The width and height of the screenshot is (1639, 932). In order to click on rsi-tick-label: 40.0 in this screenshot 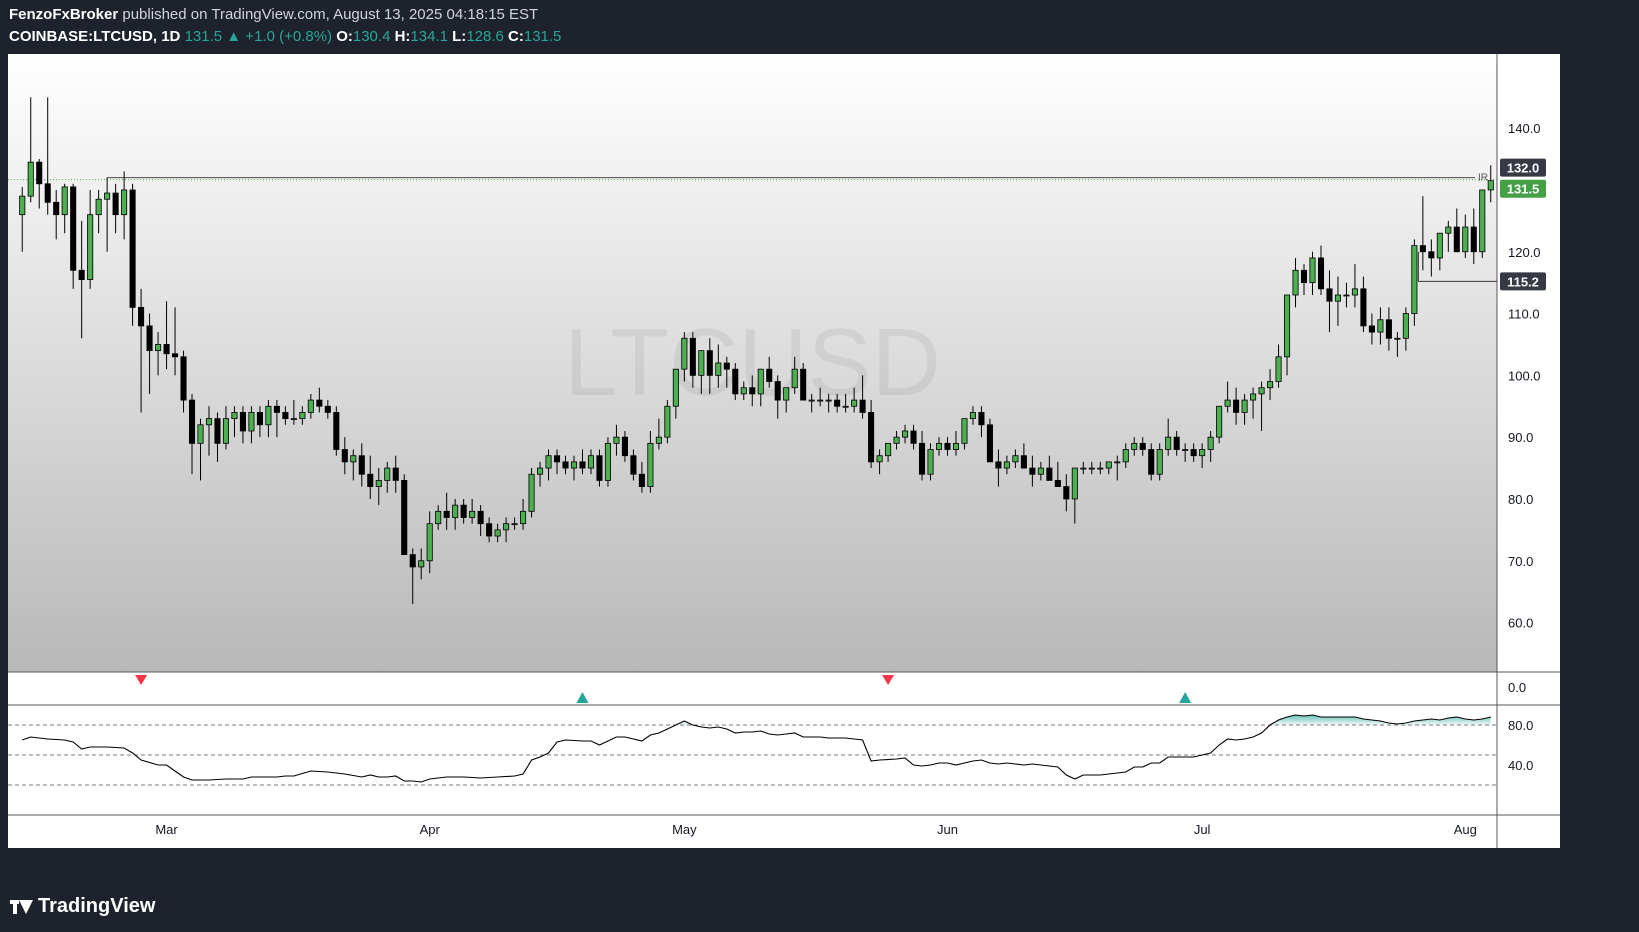, I will do `click(1520, 765)`.